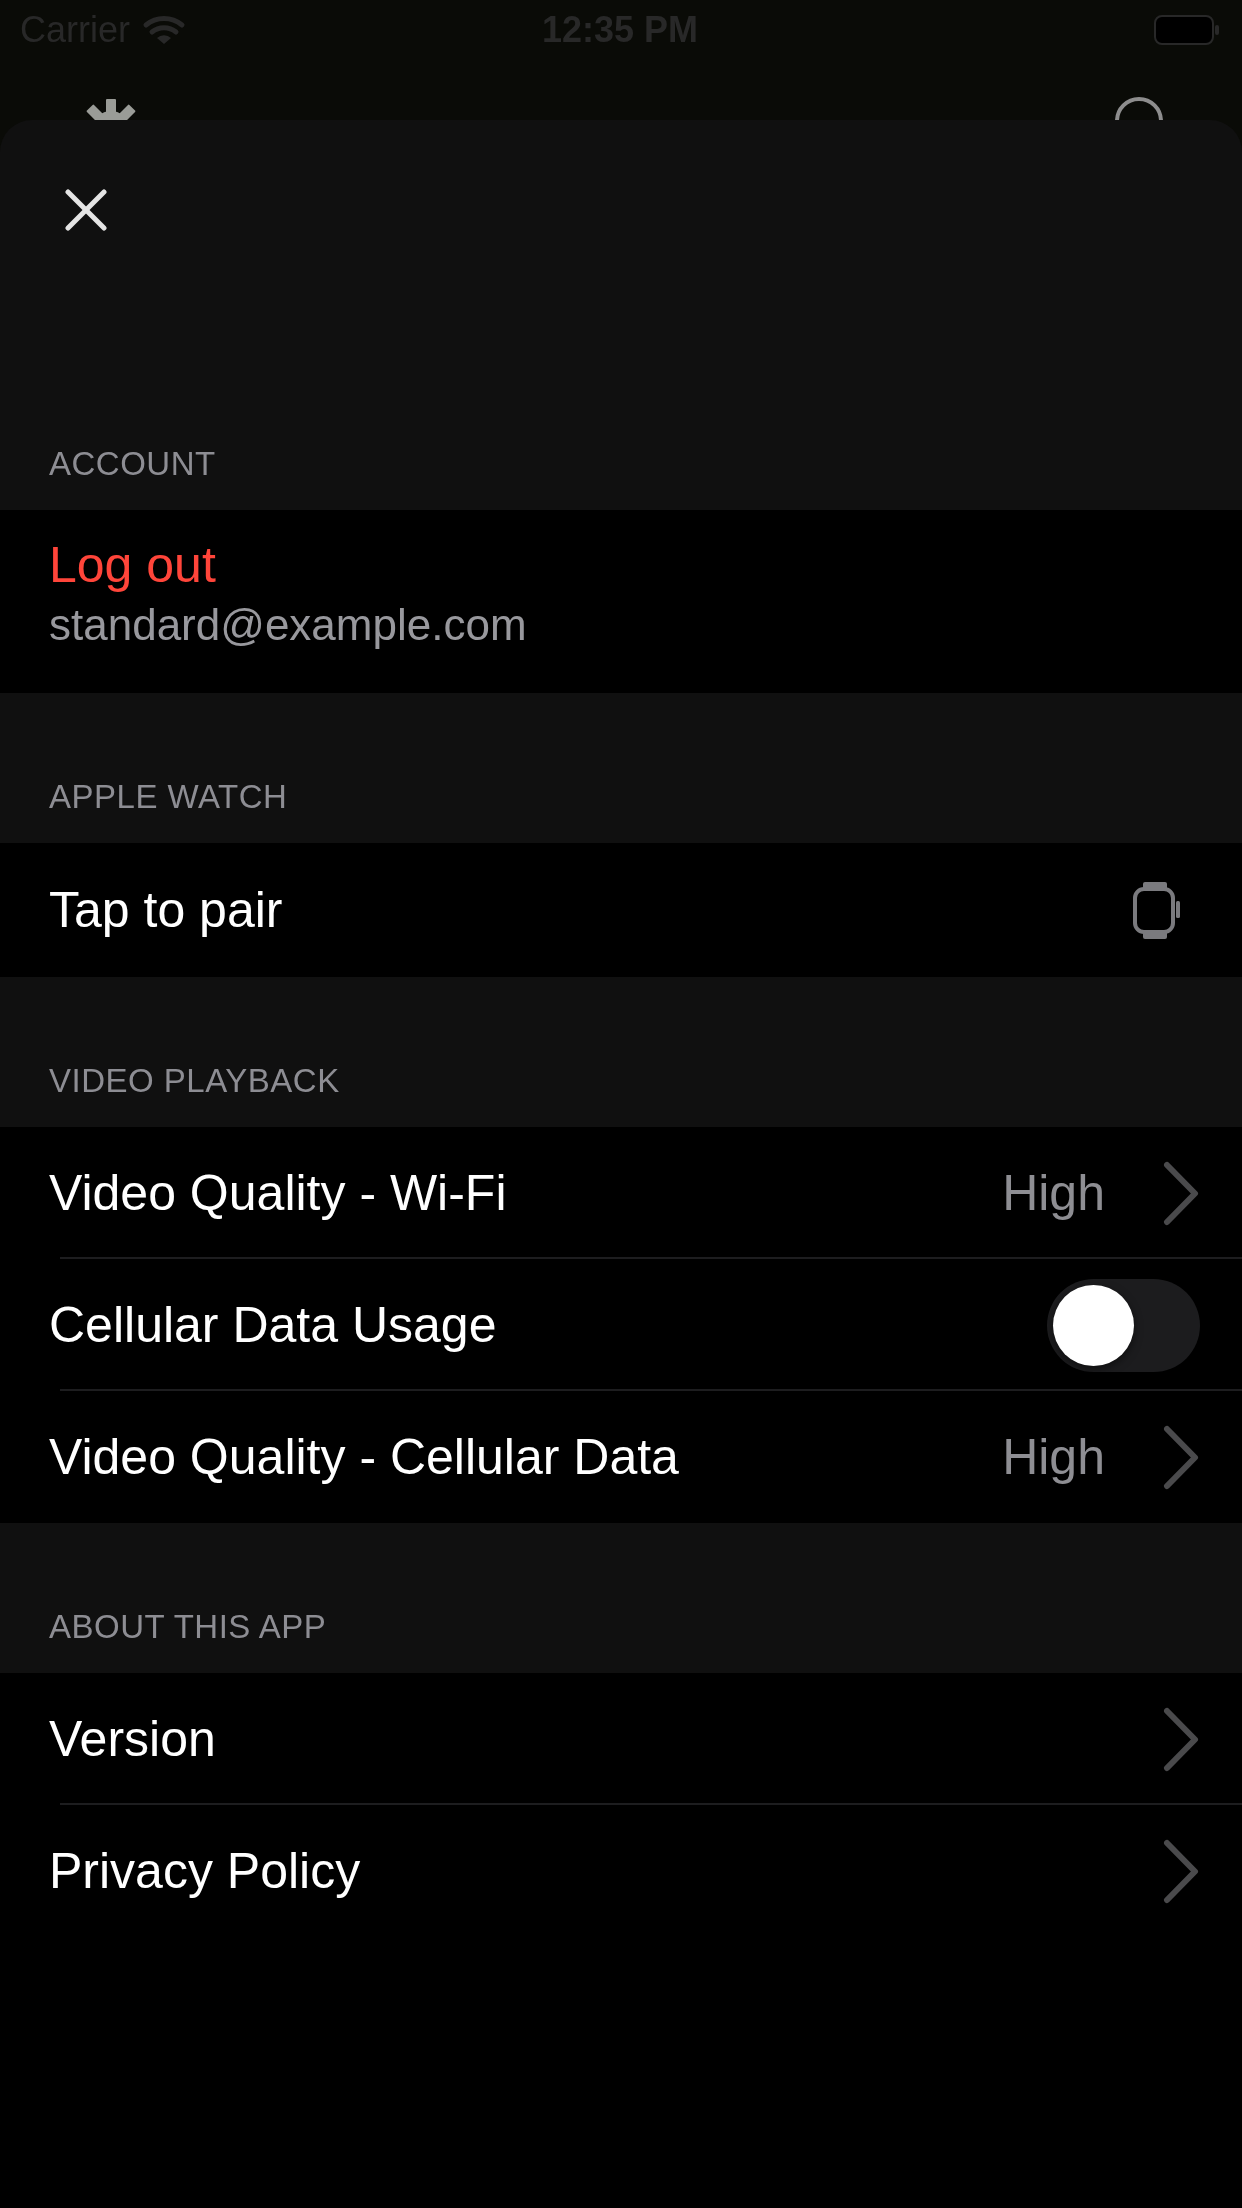 The height and width of the screenshot is (2208, 1242). What do you see at coordinates (577, 1739) in the screenshot?
I see `setting-label: Version` at bounding box center [577, 1739].